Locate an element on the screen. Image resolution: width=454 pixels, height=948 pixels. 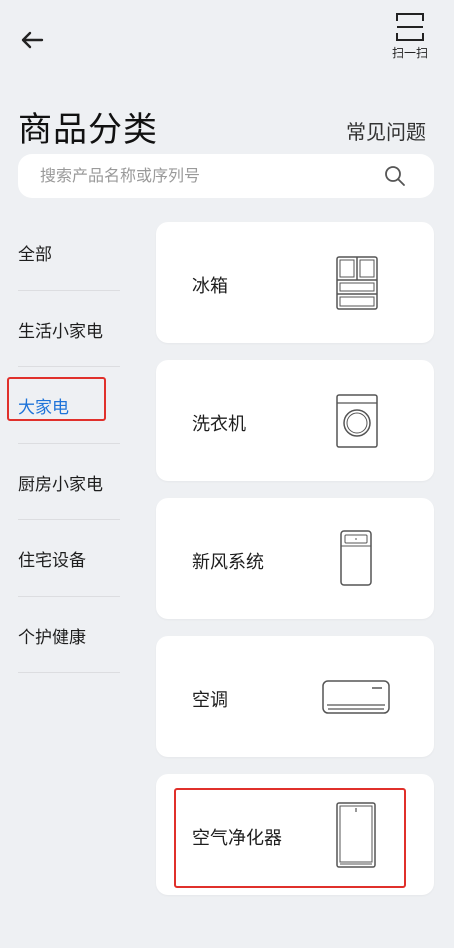
sidebar-item-label: 全部 is located at coordinates (35, 255).